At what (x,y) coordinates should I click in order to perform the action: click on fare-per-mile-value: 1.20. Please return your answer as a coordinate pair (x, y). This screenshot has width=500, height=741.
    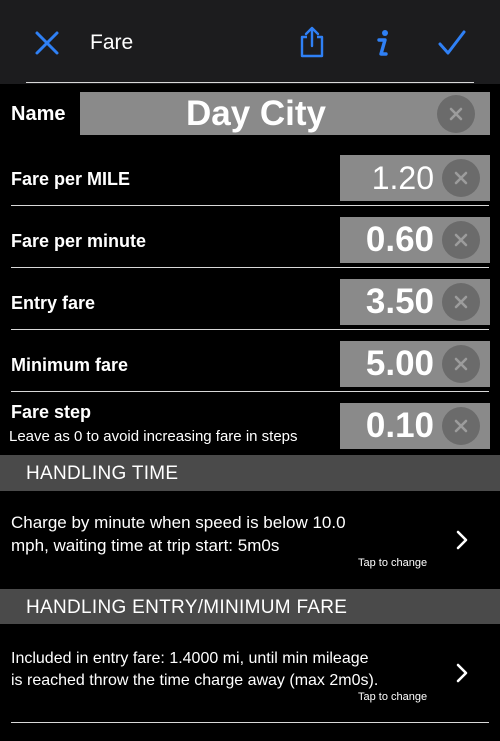
    Looking at the image, I should click on (403, 178).